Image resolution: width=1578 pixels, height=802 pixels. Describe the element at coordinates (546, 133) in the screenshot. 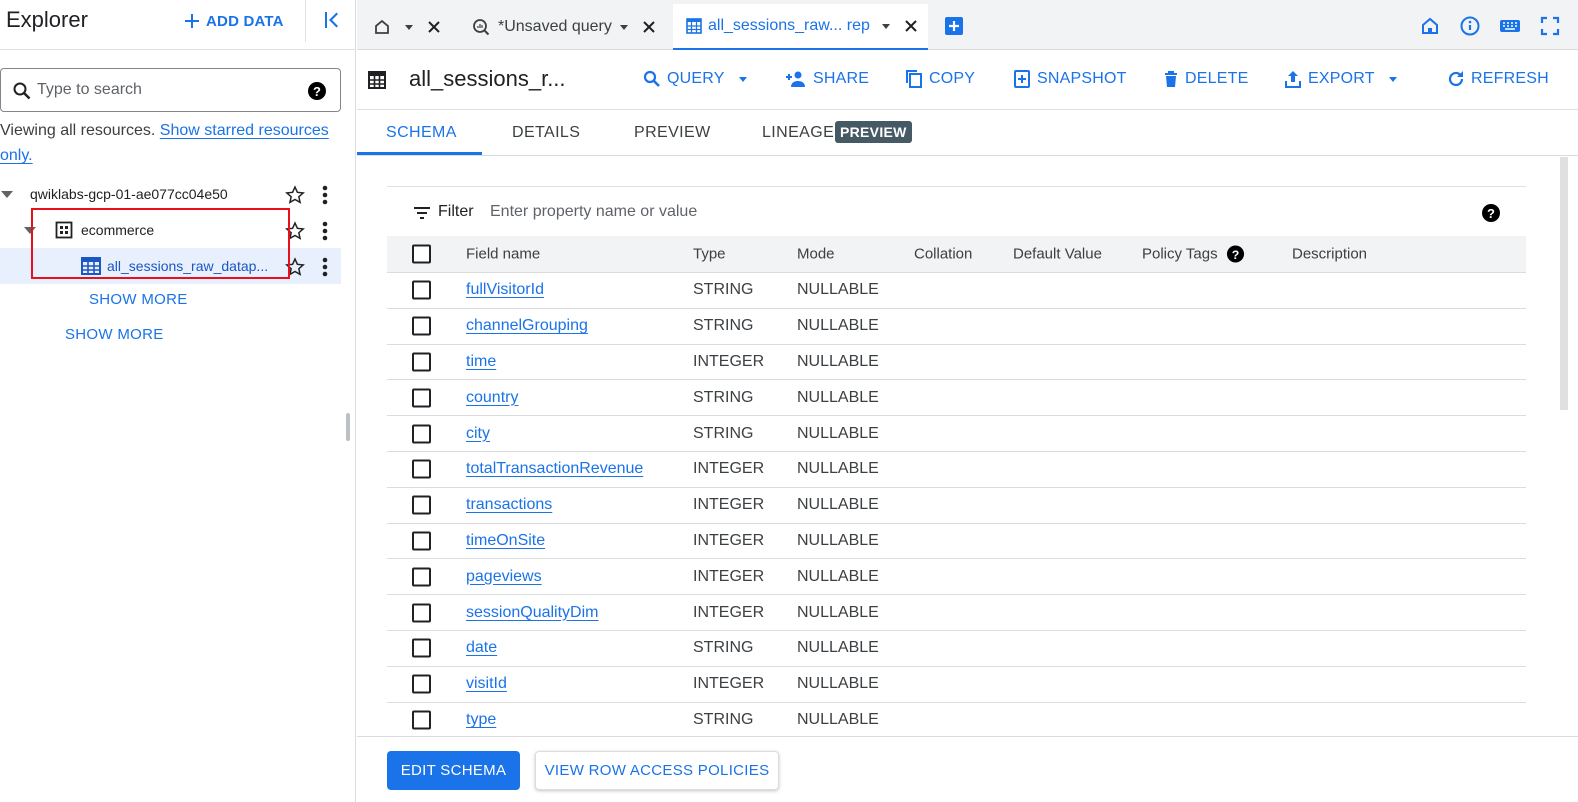

I see `tab-details: DETAILS` at that location.